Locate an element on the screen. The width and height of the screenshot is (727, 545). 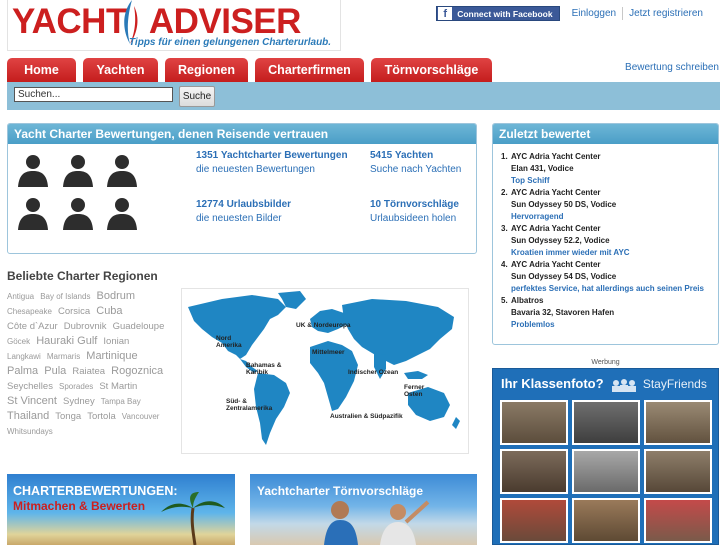
login-link: Einloggen is located at coordinates (594, 13).